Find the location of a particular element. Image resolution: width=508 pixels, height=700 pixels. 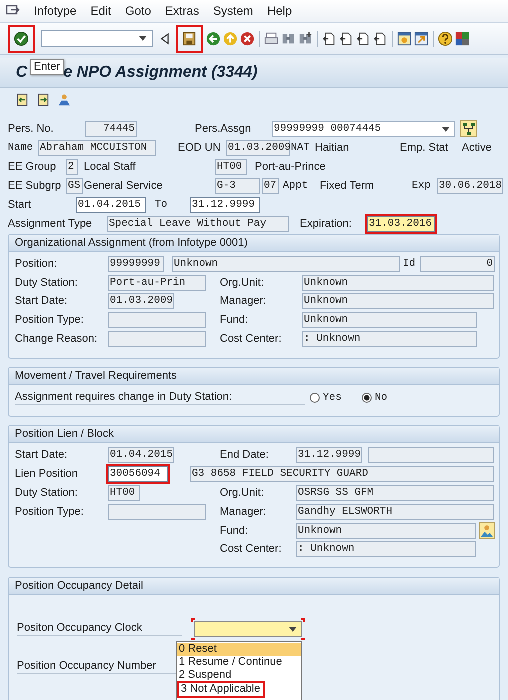

field-label: Assignment requires change in Duty Station: is located at coordinates (160, 397).